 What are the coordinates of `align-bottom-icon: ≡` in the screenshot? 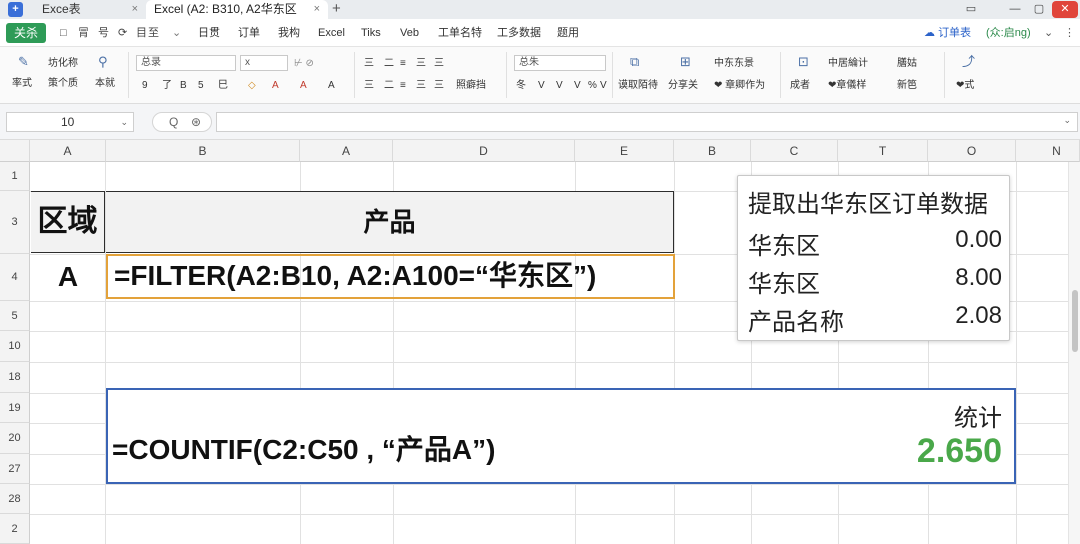 It's located at (403, 63).